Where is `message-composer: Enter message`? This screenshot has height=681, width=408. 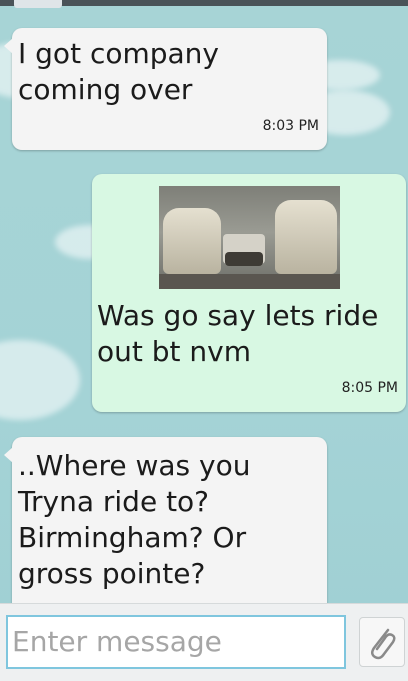 message-composer: Enter message is located at coordinates (204, 642).